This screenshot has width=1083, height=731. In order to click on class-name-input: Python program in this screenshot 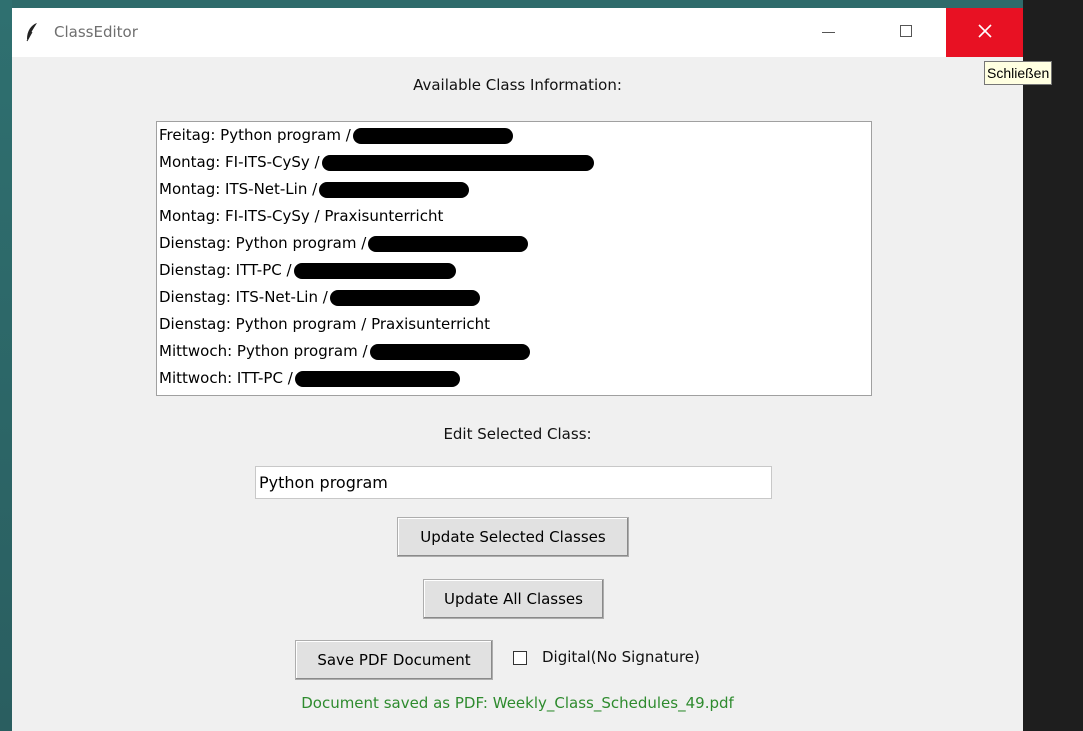, I will do `click(513, 482)`.